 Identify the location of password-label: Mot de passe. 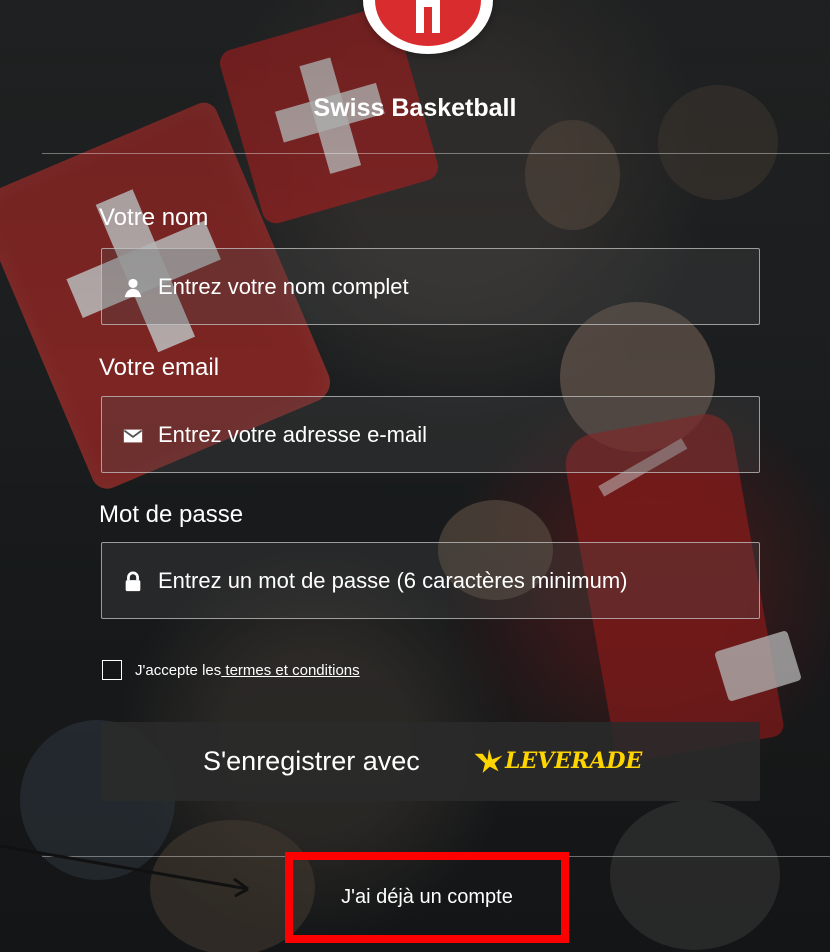
(171, 514).